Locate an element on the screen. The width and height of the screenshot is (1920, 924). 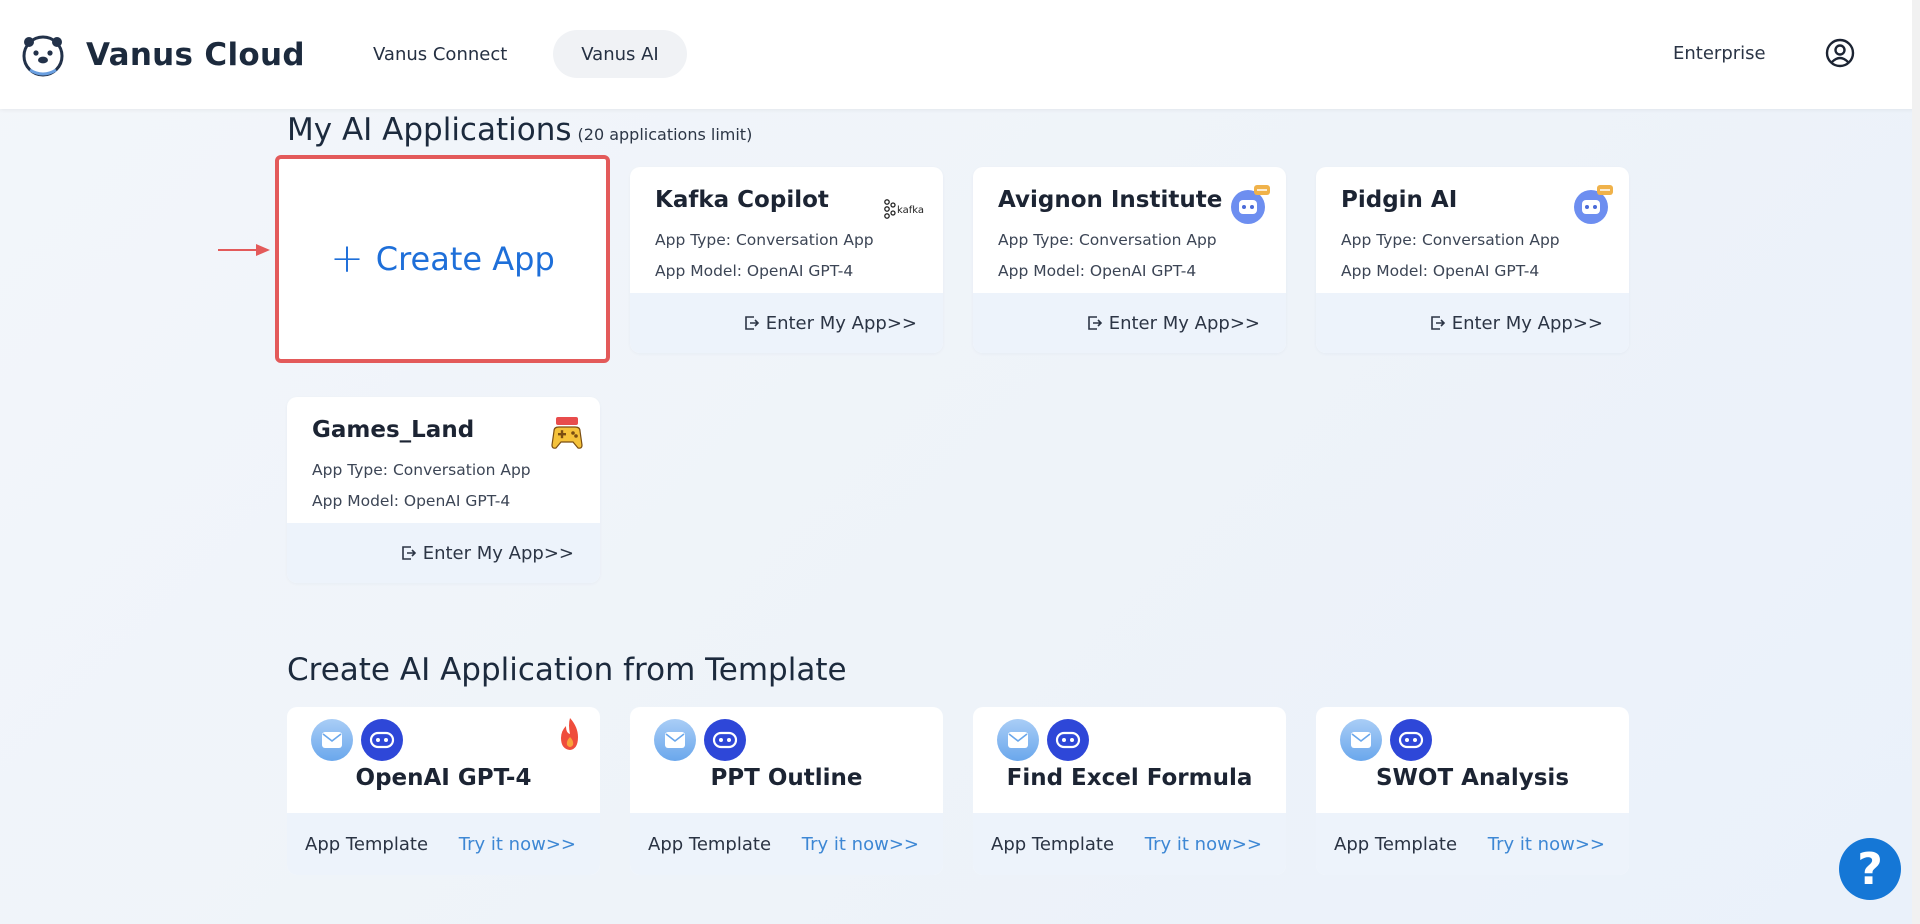
template-title: SWOT Analysis is located at coordinates (1472, 778).